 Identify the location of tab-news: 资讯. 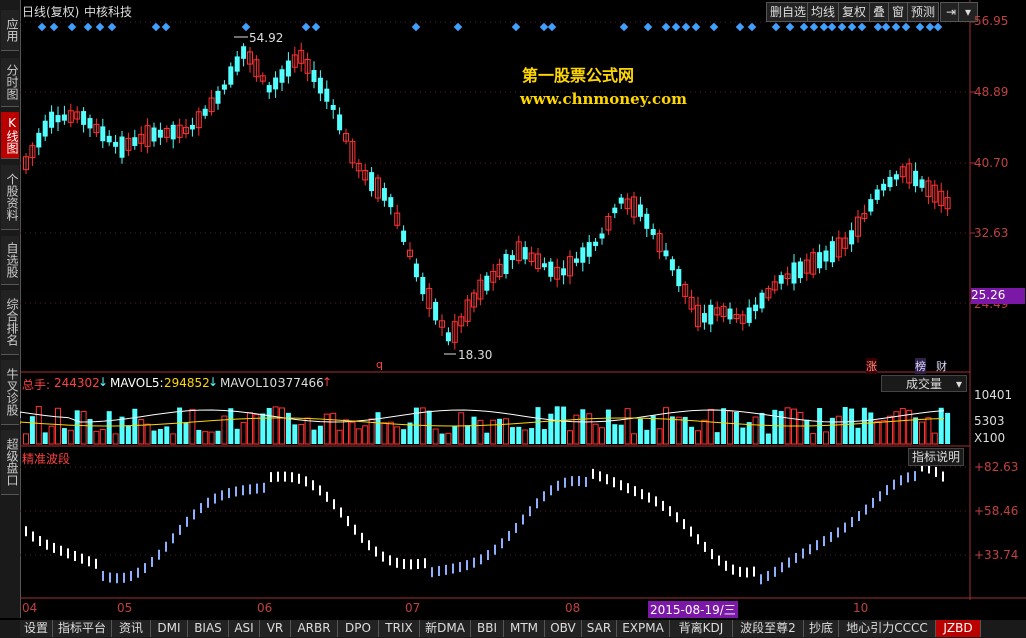
(131, 628).